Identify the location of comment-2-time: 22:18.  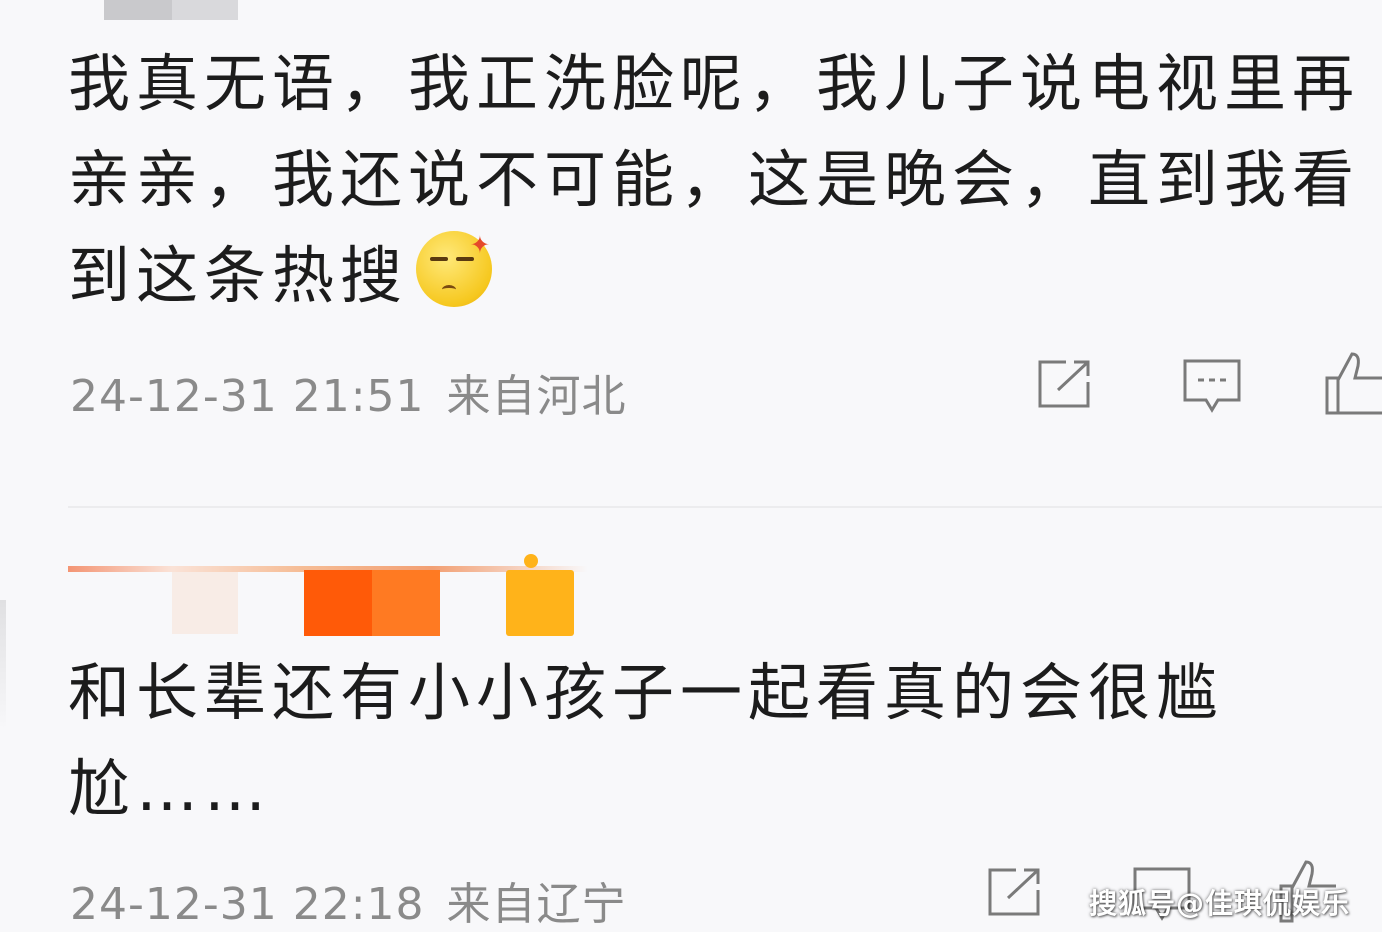
(358, 904).